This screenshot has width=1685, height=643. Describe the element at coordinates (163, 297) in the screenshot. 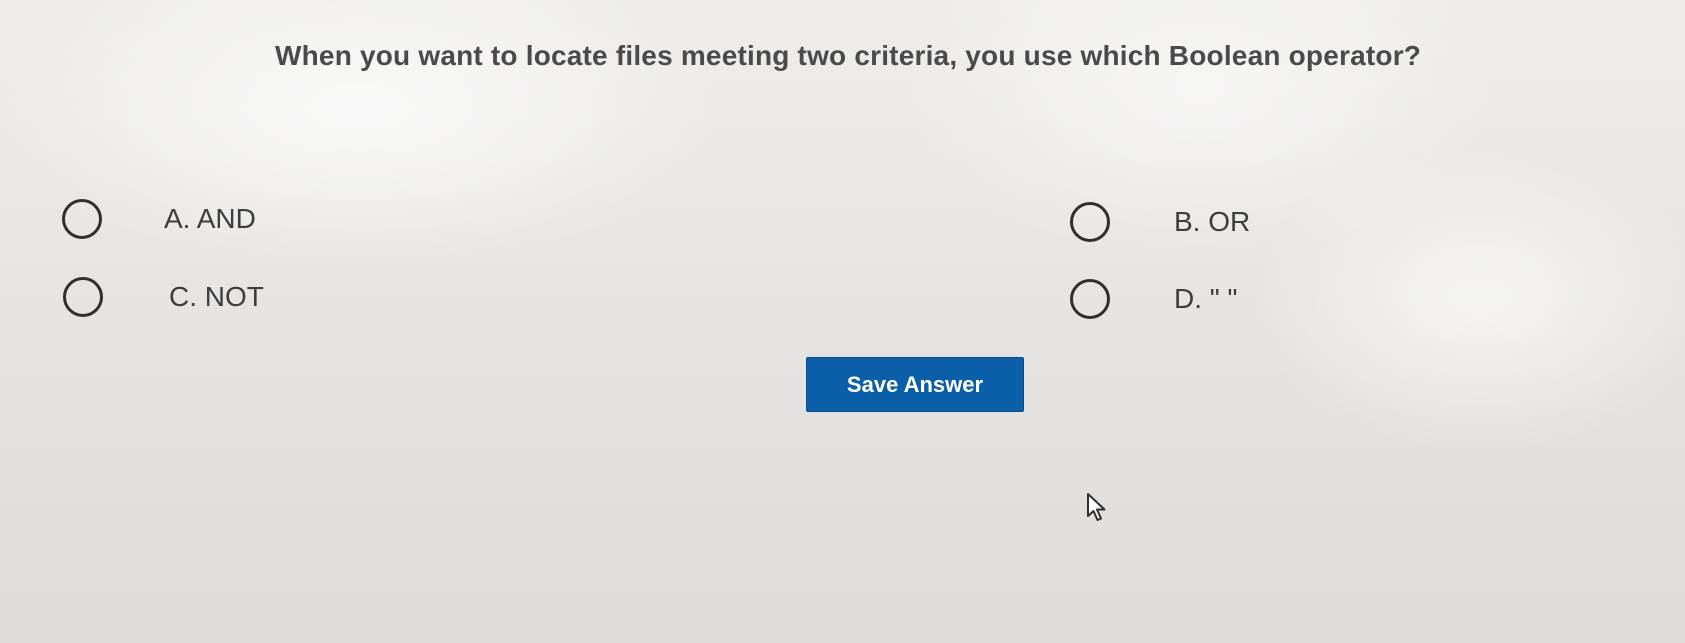

I see `answer-option-c: C. NOT` at that location.